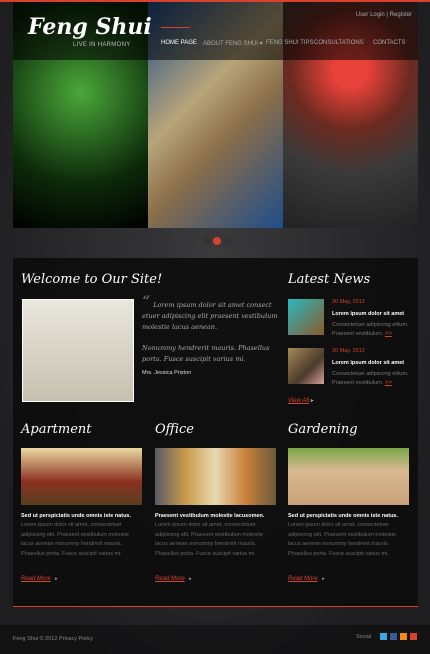  What do you see at coordinates (348, 476) in the screenshot?
I see `garden-stones-image` at bounding box center [348, 476].